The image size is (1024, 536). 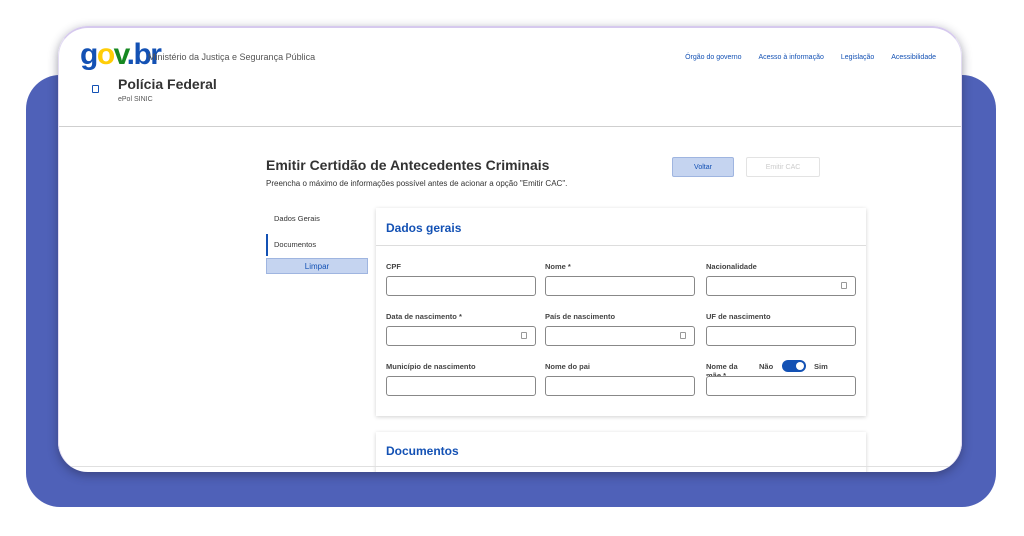 What do you see at coordinates (431, 366) in the screenshot?
I see `municipio-nascimento-label: Município de nascimento` at bounding box center [431, 366].